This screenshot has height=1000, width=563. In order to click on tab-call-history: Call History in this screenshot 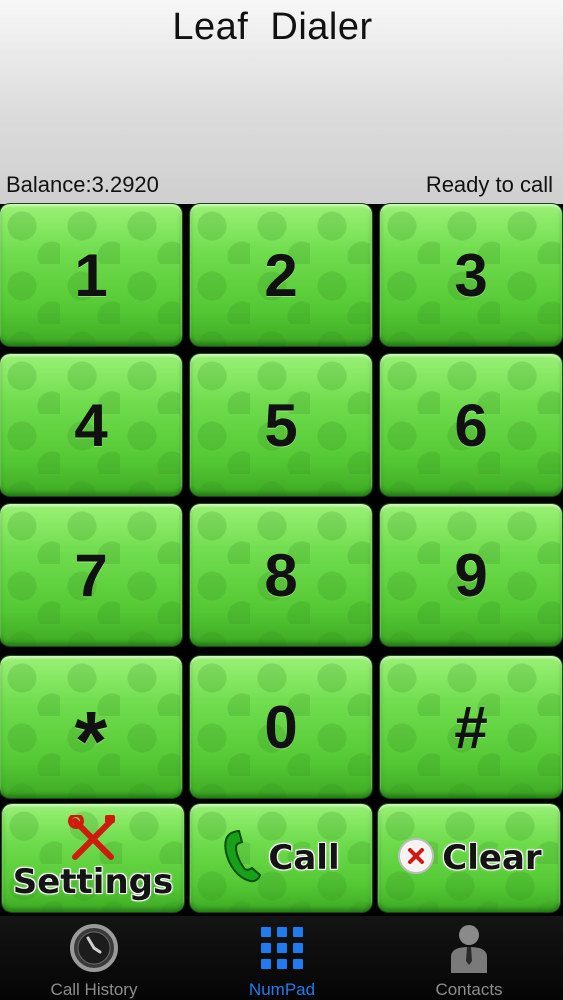, I will do `click(94, 958)`.